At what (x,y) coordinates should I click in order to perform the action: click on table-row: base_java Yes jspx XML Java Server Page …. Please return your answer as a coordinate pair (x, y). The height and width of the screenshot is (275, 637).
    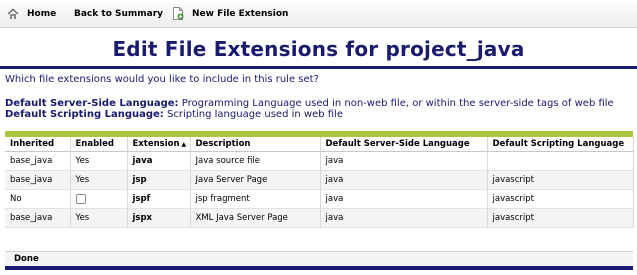
    Looking at the image, I should click on (319, 218).